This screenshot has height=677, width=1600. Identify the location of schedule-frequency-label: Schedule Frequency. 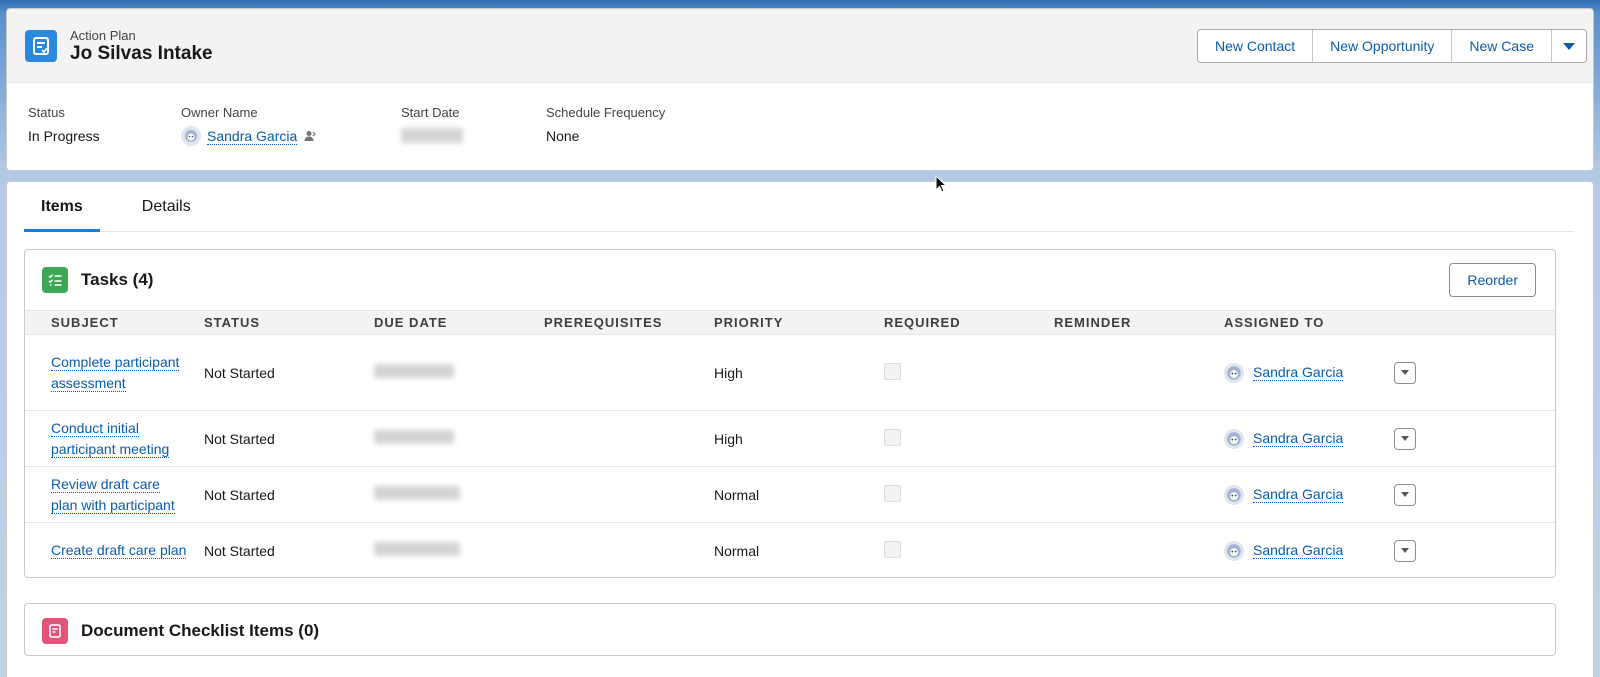
(606, 112).